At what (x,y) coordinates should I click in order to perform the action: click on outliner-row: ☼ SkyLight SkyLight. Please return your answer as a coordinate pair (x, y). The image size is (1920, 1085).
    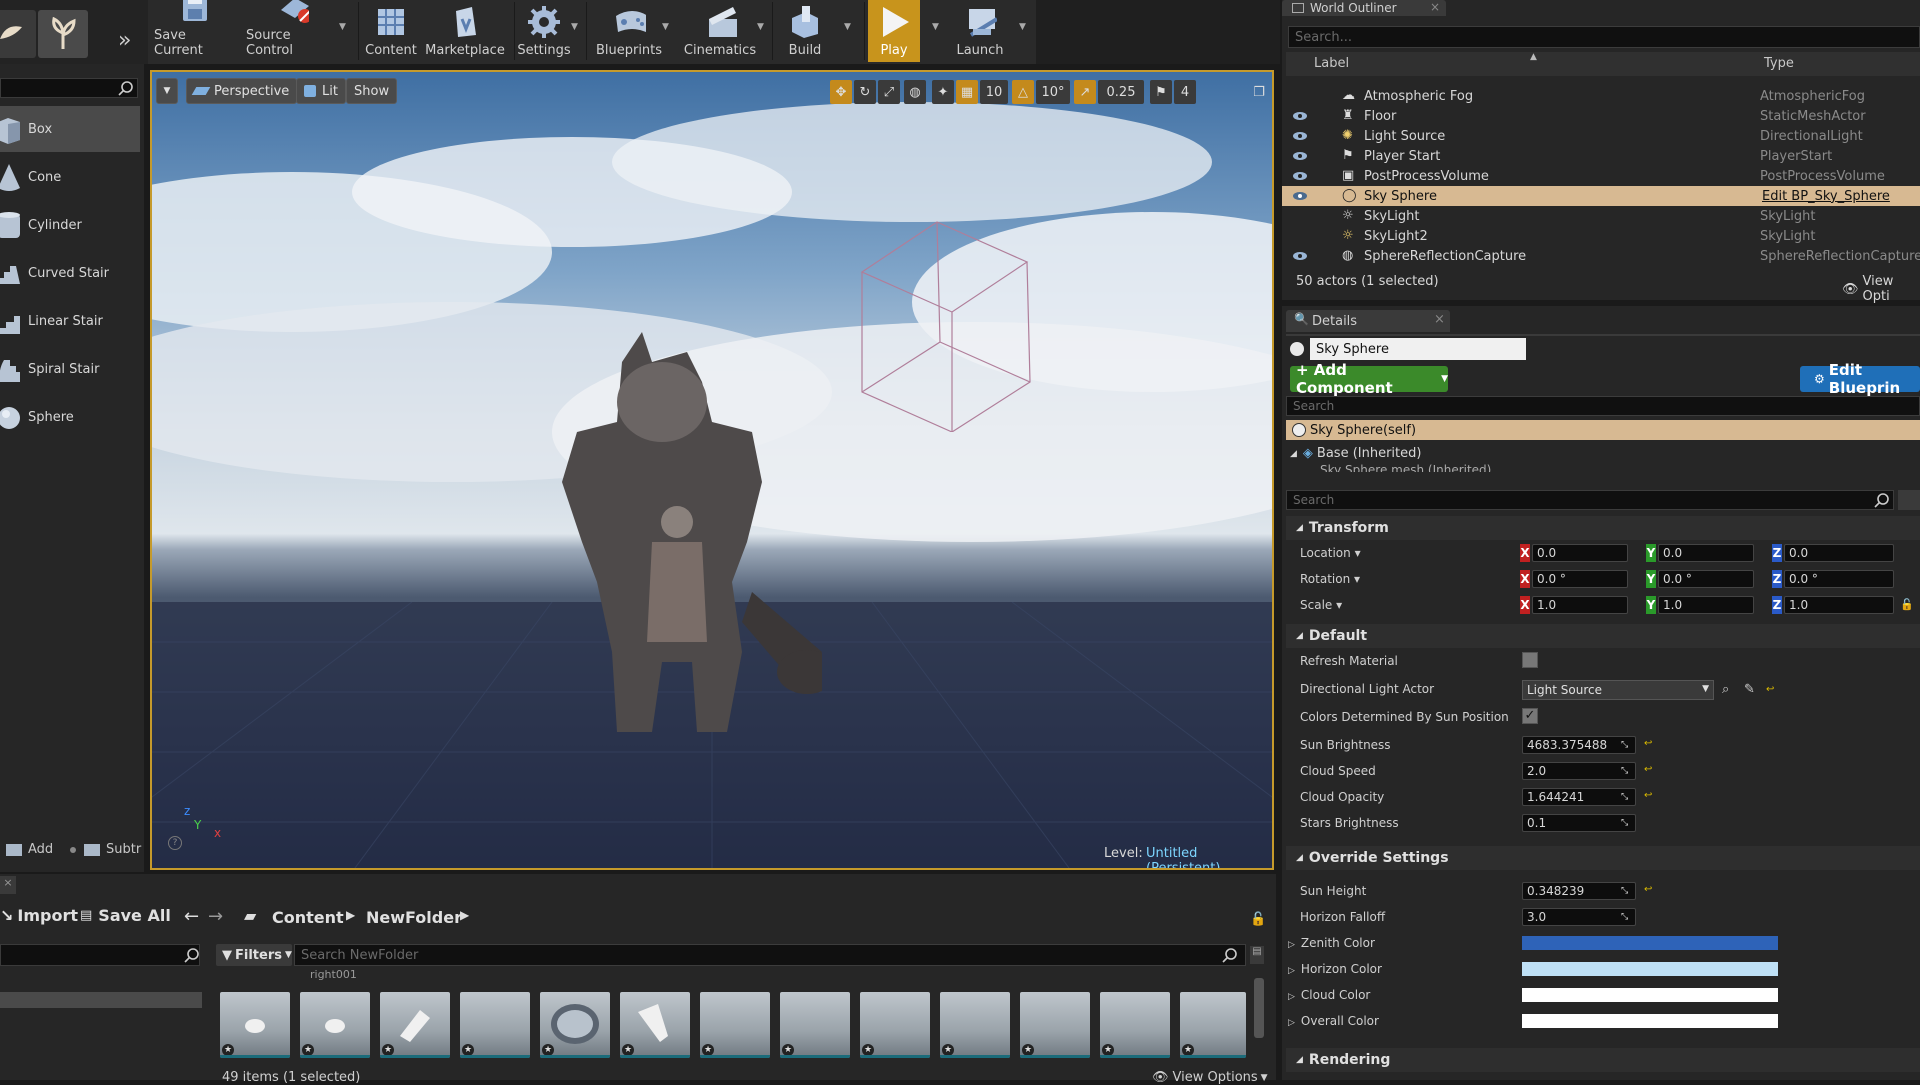
    Looking at the image, I should click on (1601, 216).